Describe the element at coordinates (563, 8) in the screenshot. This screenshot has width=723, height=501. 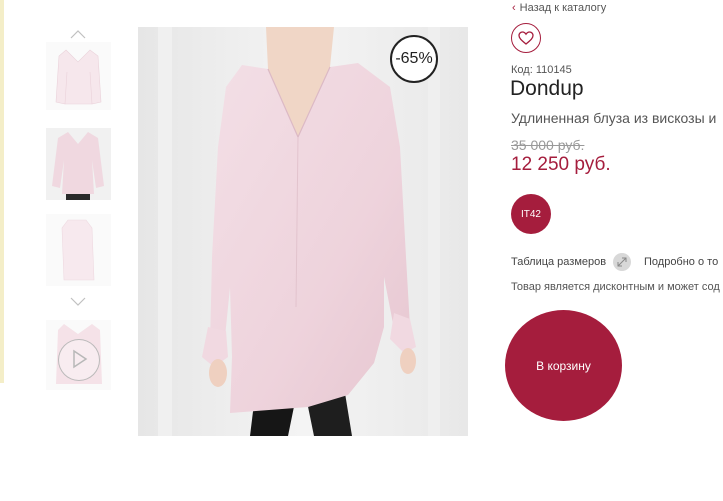
I see `back-link-label: Назад к каталогу` at that location.